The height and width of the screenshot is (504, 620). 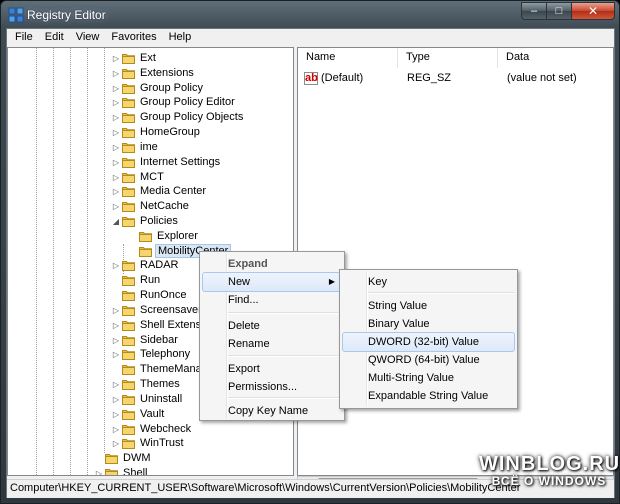 What do you see at coordinates (88, 38) in the screenshot?
I see `menu-view: View` at bounding box center [88, 38].